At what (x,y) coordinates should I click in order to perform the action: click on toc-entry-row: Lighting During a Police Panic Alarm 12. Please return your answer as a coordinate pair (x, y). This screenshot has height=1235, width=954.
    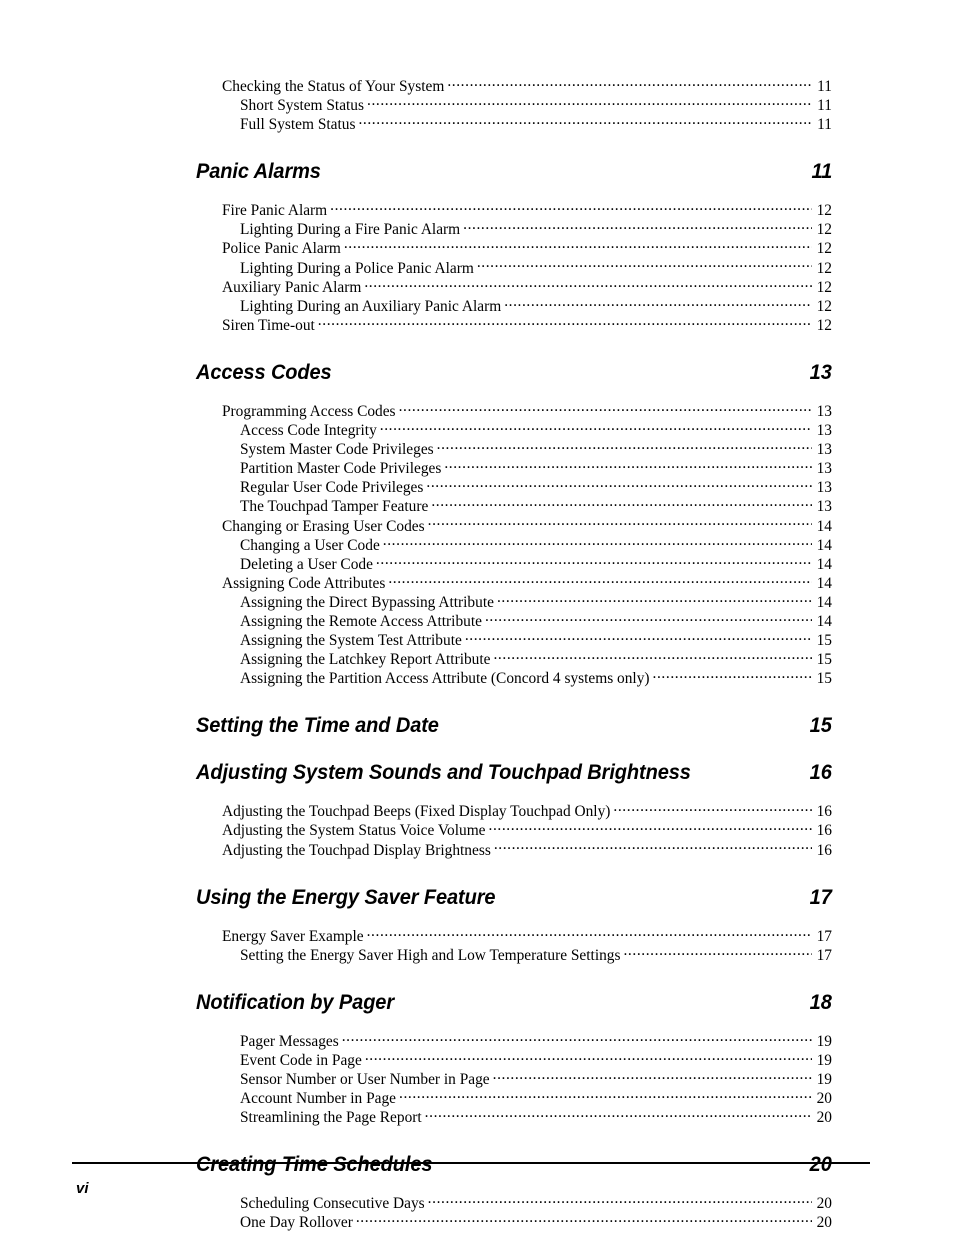
    Looking at the image, I should click on (514, 267).